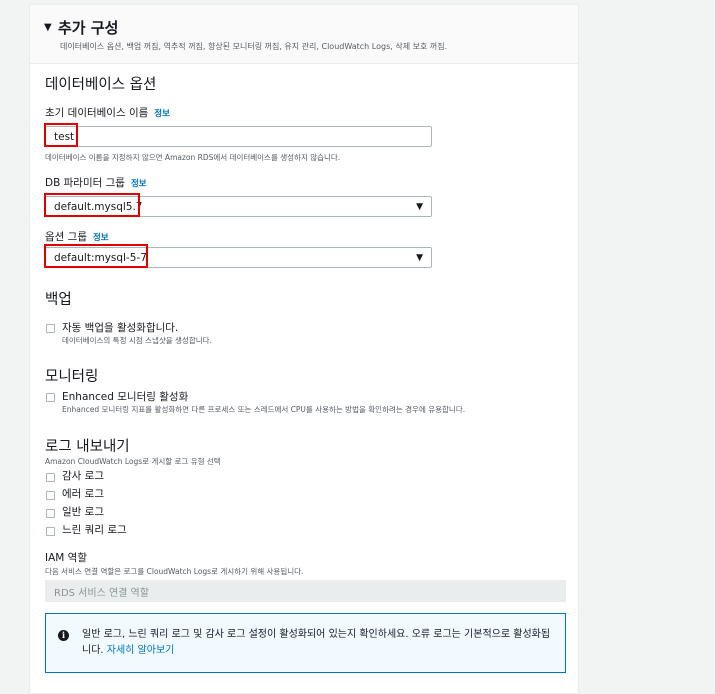  I want to click on backup-heading: 백업, so click(58, 300).